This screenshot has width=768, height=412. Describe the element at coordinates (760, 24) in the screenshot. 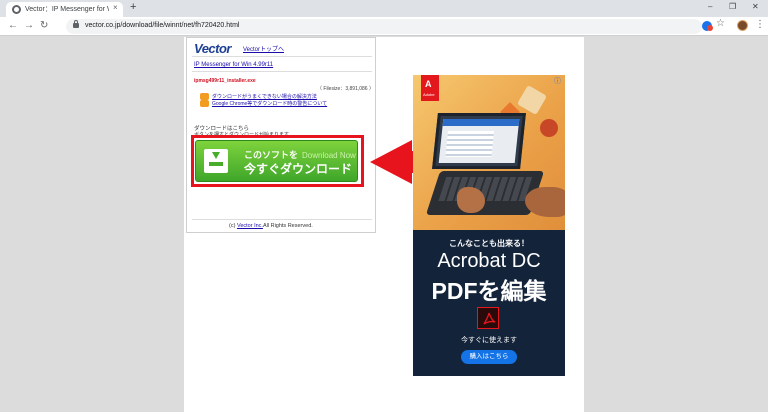

I see `menu-icon: ⋮` at that location.